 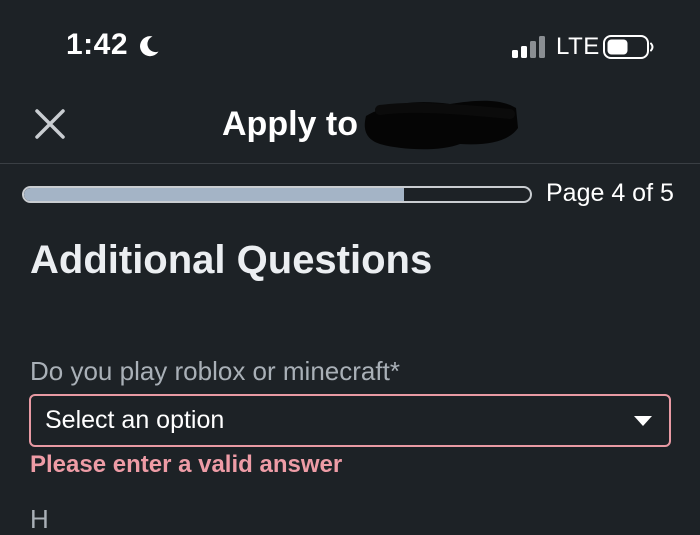 I want to click on status-time: 1:42, so click(x=97, y=44).